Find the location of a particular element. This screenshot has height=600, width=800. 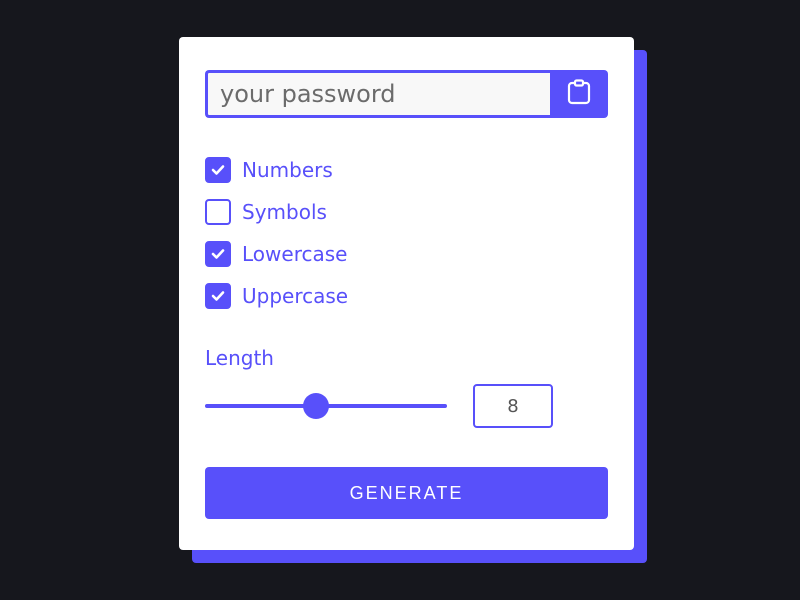

symbols-label: Symbols is located at coordinates (284, 212).